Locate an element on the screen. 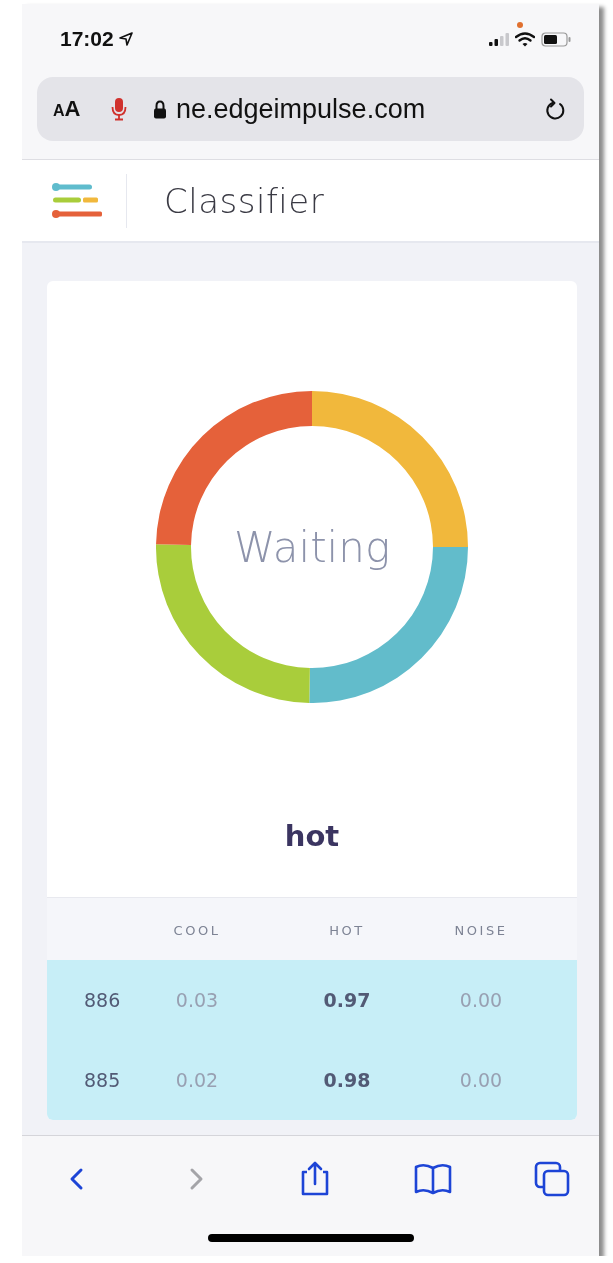 This screenshot has width=613, height=1263. table-cell: 0.97 is located at coordinates (347, 1000).